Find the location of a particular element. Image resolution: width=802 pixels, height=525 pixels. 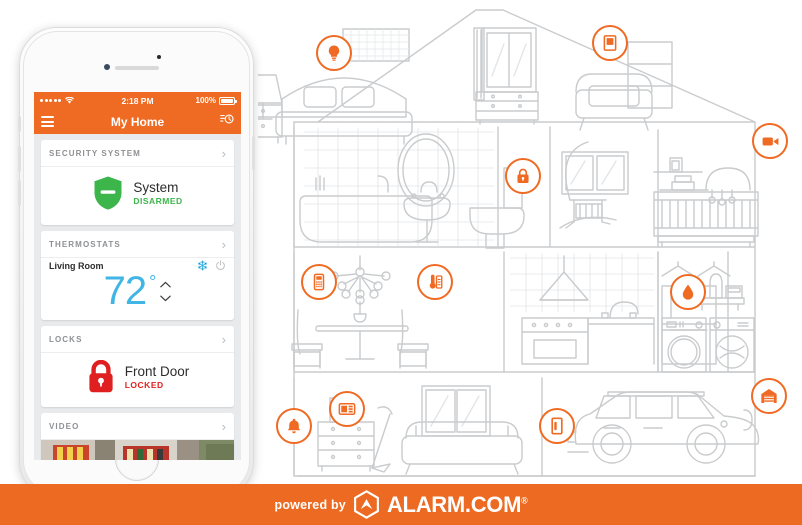

lock-device-name: Front Door is located at coordinates (157, 371).